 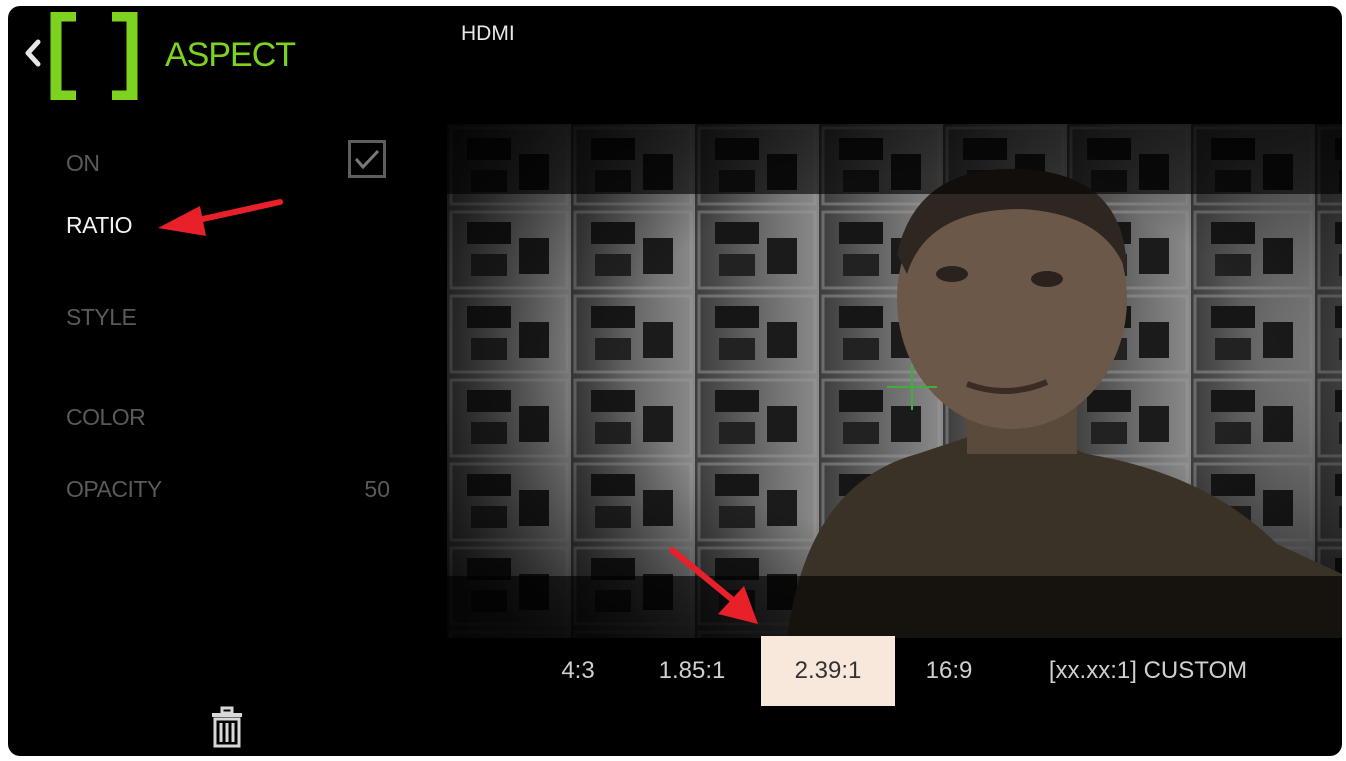 What do you see at coordinates (99, 225) in the screenshot?
I see `menu-item-ratio: RATIO` at bounding box center [99, 225].